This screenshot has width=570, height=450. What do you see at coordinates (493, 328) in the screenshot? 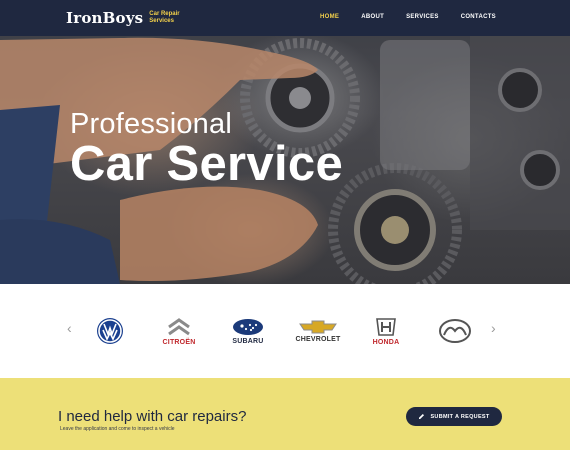
I see `chevron-right-icon: ›` at bounding box center [493, 328].